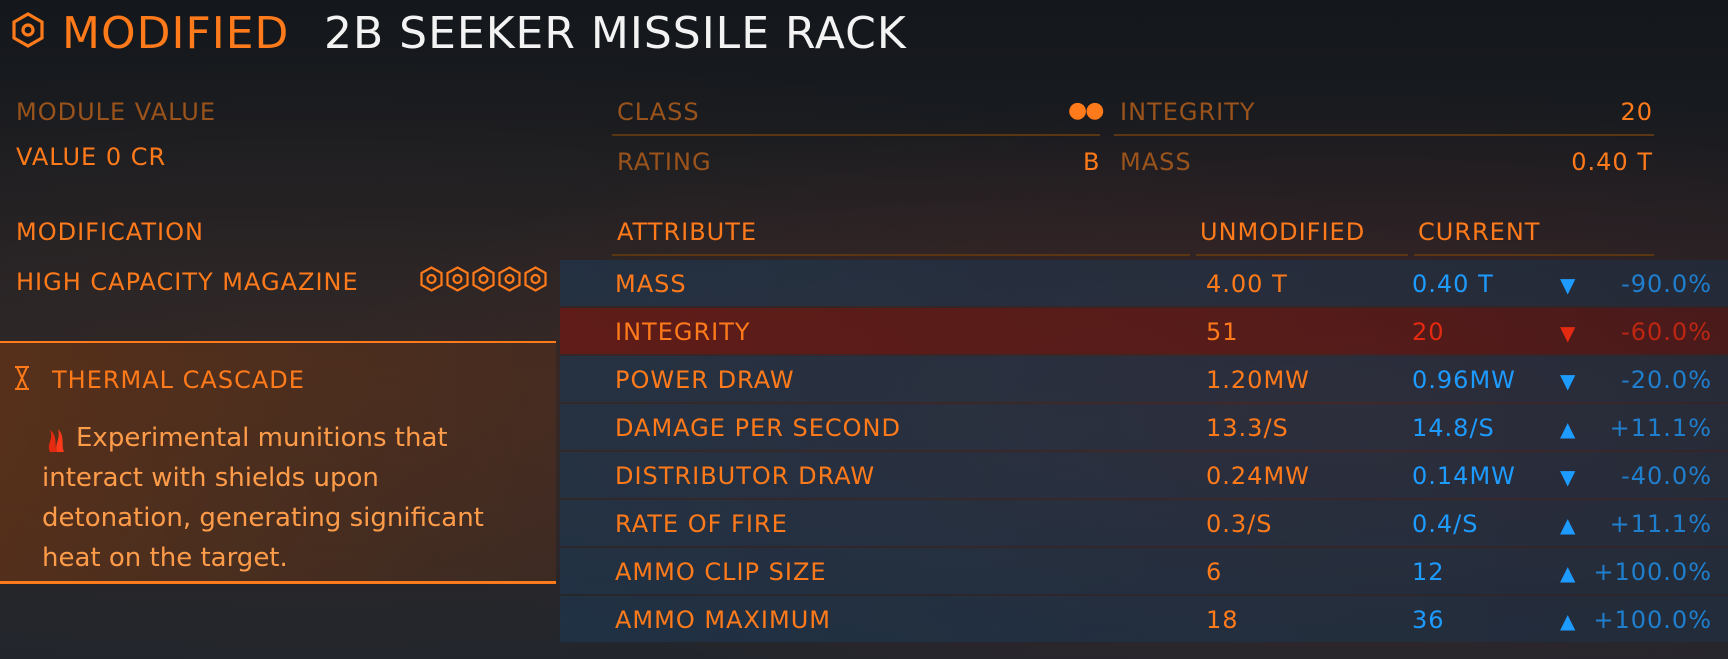  What do you see at coordinates (664, 162) in the screenshot?
I see `rating-label: RATING` at bounding box center [664, 162].